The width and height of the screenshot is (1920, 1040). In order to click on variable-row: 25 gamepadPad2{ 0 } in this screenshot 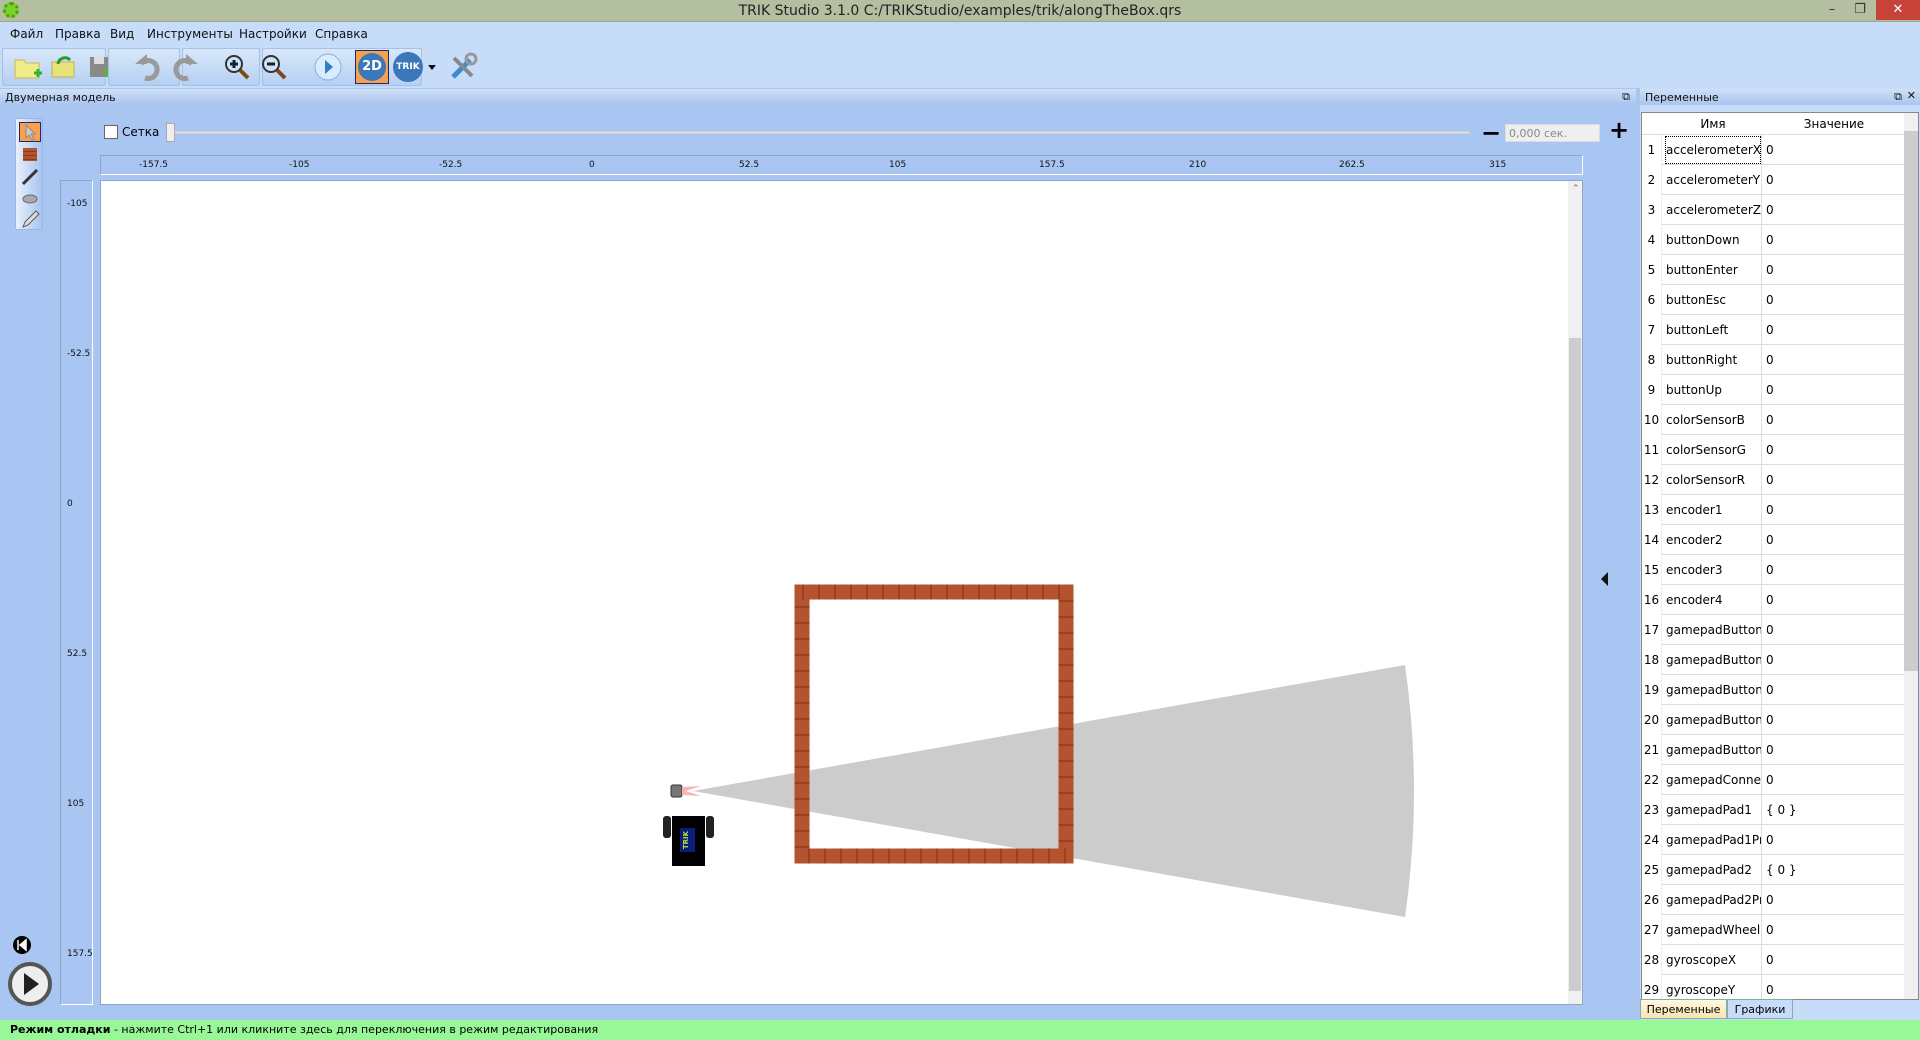, I will do `click(1773, 870)`.